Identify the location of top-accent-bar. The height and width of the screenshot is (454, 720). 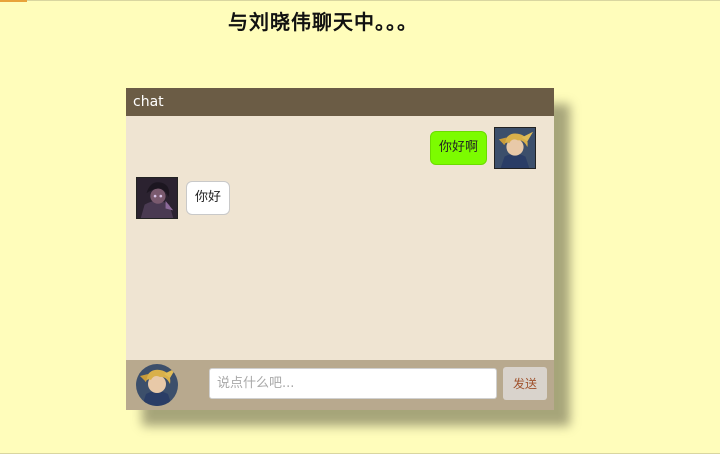
(13, 1).